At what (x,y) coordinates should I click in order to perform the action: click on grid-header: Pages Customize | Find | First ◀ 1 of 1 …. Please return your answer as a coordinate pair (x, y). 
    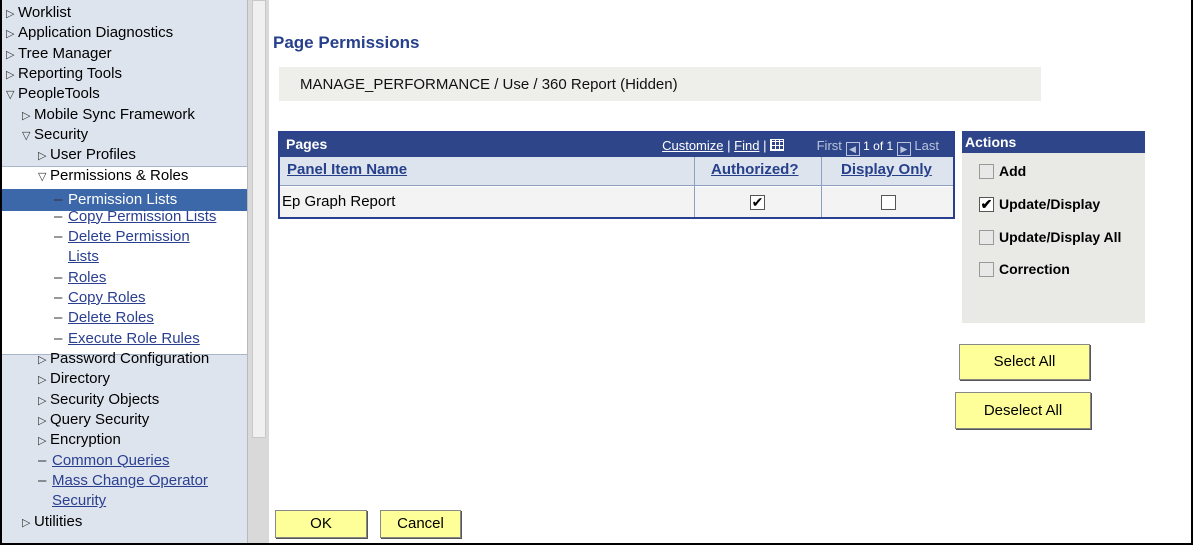
    Looking at the image, I should click on (616, 145).